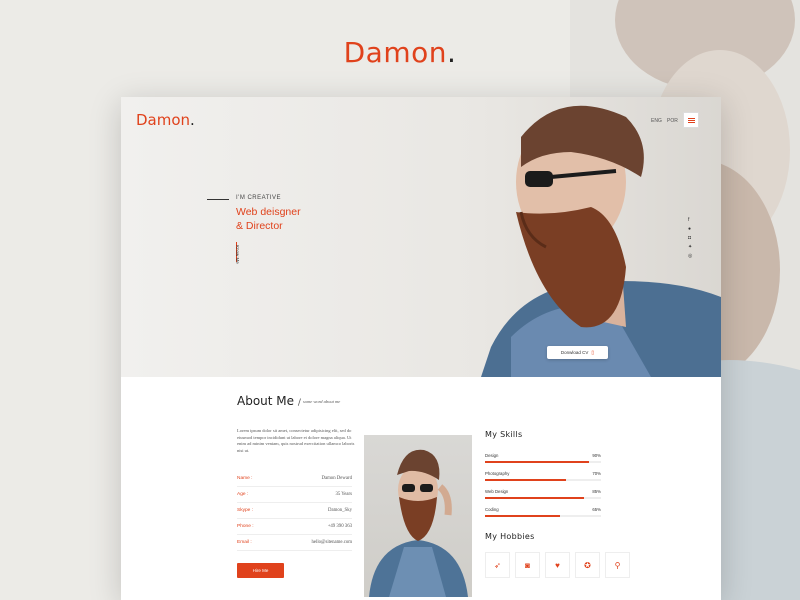 The image size is (800, 600). Describe the element at coordinates (504, 434) in the screenshot. I see `skills-title: My Skills` at that location.